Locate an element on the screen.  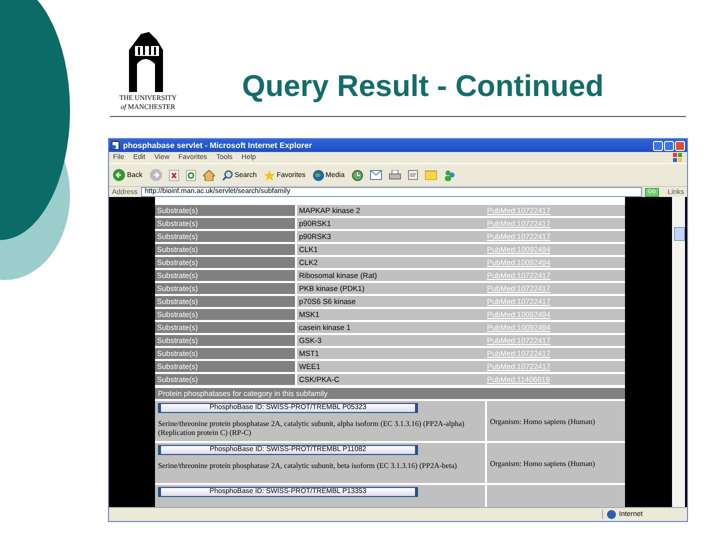
minimize-button is located at coordinates (658, 145).